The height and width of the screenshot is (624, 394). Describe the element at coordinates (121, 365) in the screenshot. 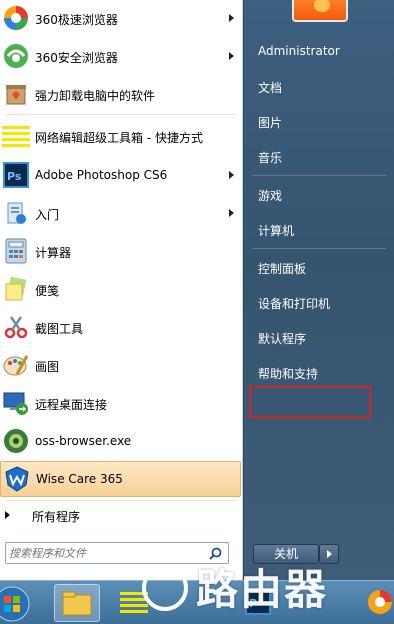

I see `program-item-paint: 画图` at that location.